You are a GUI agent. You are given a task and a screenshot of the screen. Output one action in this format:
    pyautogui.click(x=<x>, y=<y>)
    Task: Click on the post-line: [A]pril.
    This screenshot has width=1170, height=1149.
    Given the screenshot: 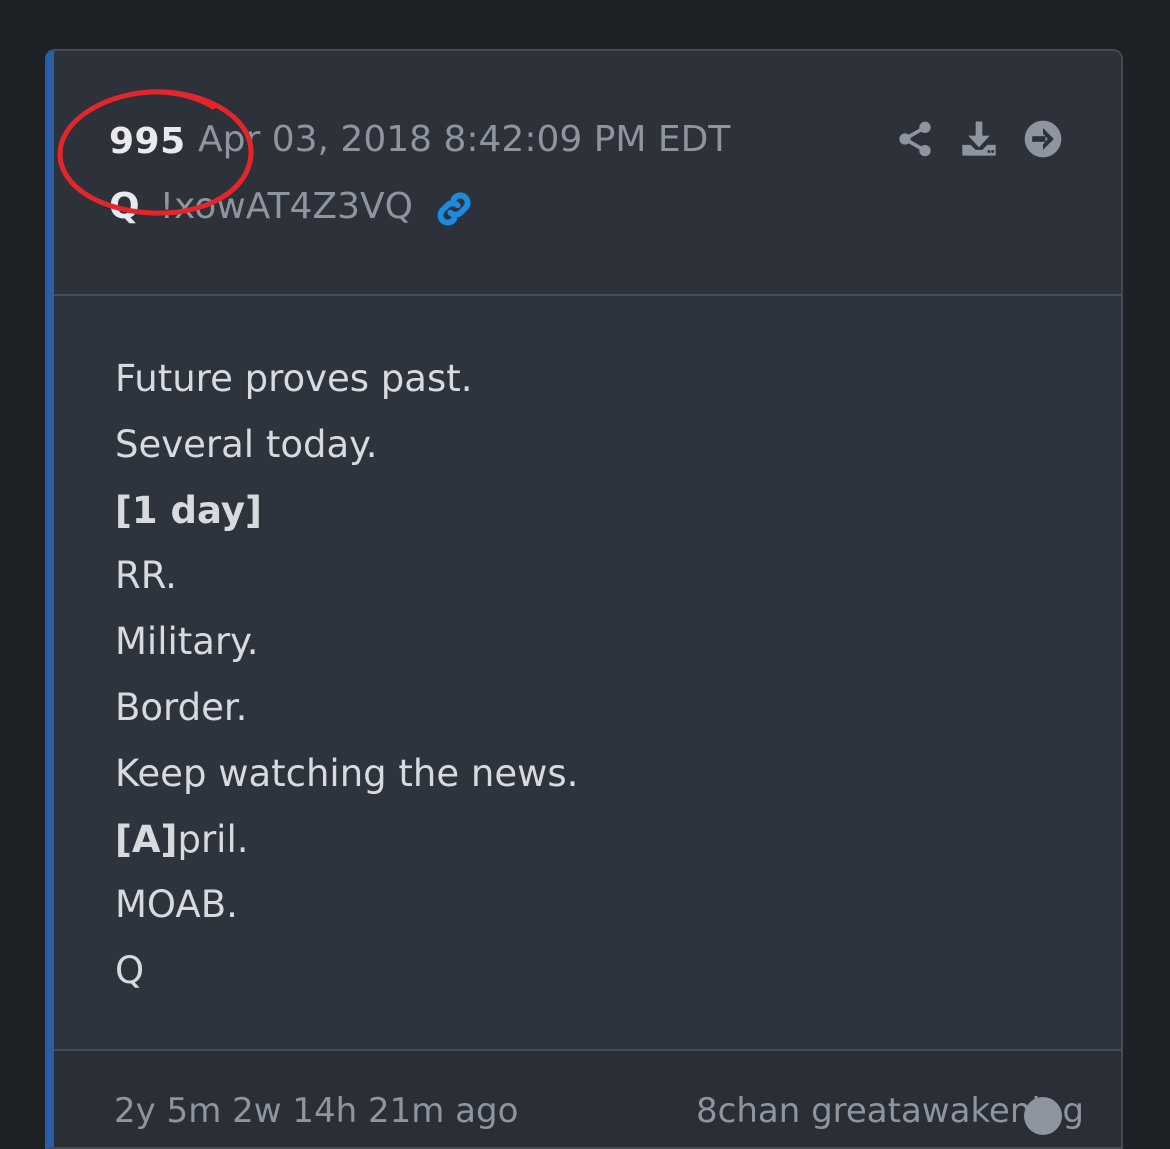 What is the action you would take?
    pyautogui.click(x=182, y=839)
    